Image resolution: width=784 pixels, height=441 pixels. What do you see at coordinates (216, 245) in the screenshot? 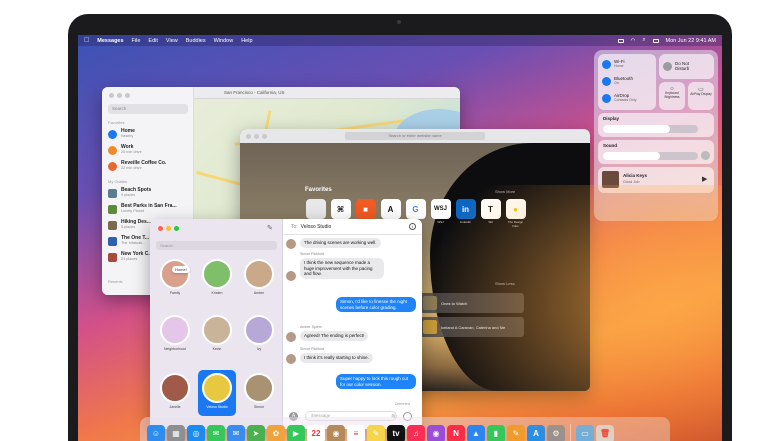
I see `messages-search-input: Search` at bounding box center [216, 245].